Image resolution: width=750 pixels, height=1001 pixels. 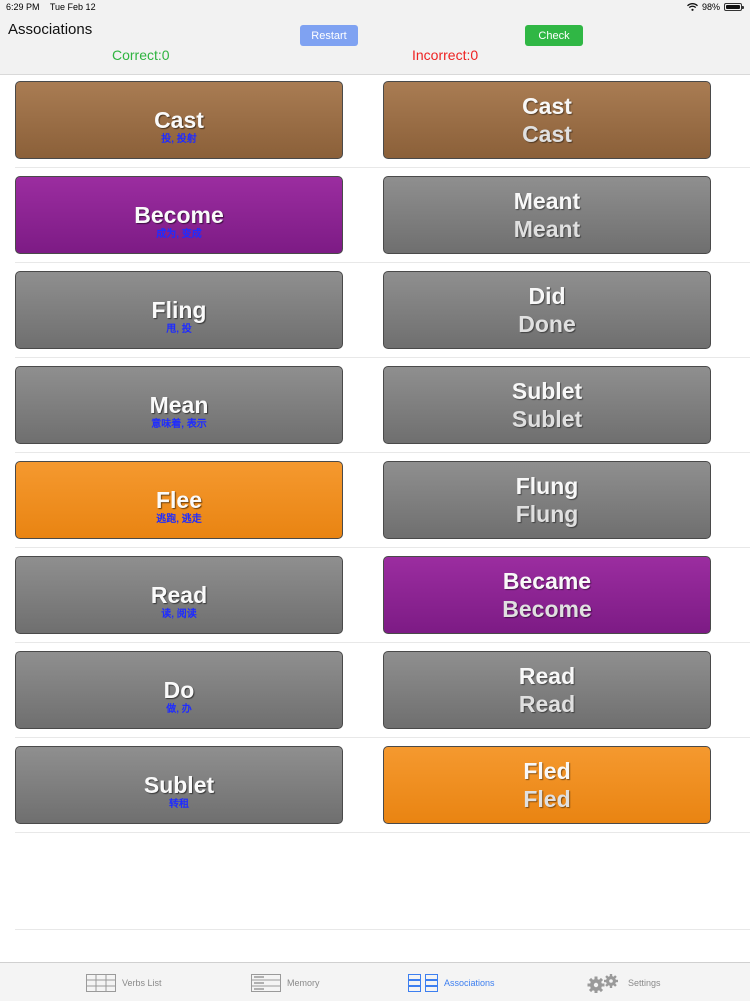 I want to click on check-button: Check, so click(x=554, y=35).